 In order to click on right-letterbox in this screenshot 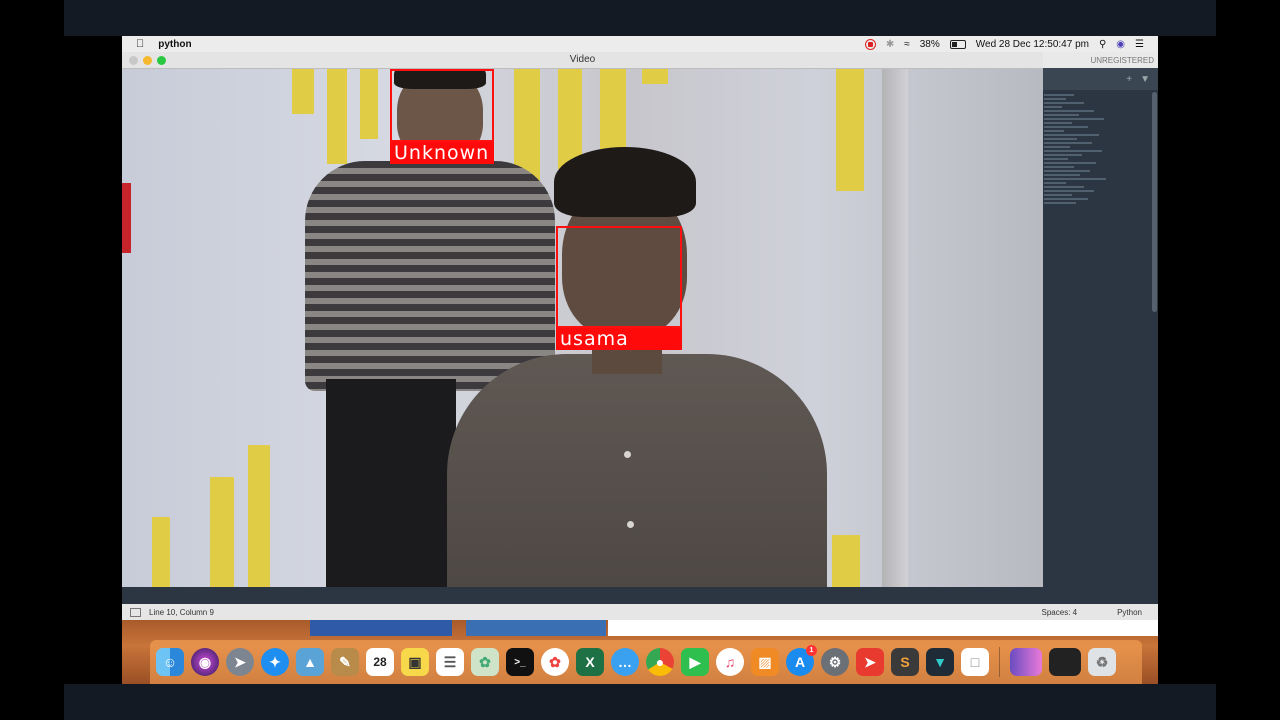, I will do `click(1248, 360)`.